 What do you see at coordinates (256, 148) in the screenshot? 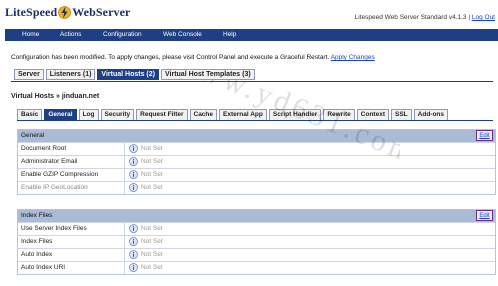
I see `table-row: Document Root Not Set` at bounding box center [256, 148].